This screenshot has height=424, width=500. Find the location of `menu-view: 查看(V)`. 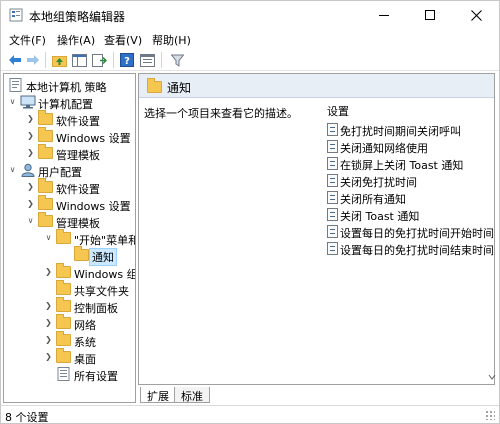

menu-view: 查看(V) is located at coordinates (123, 40).